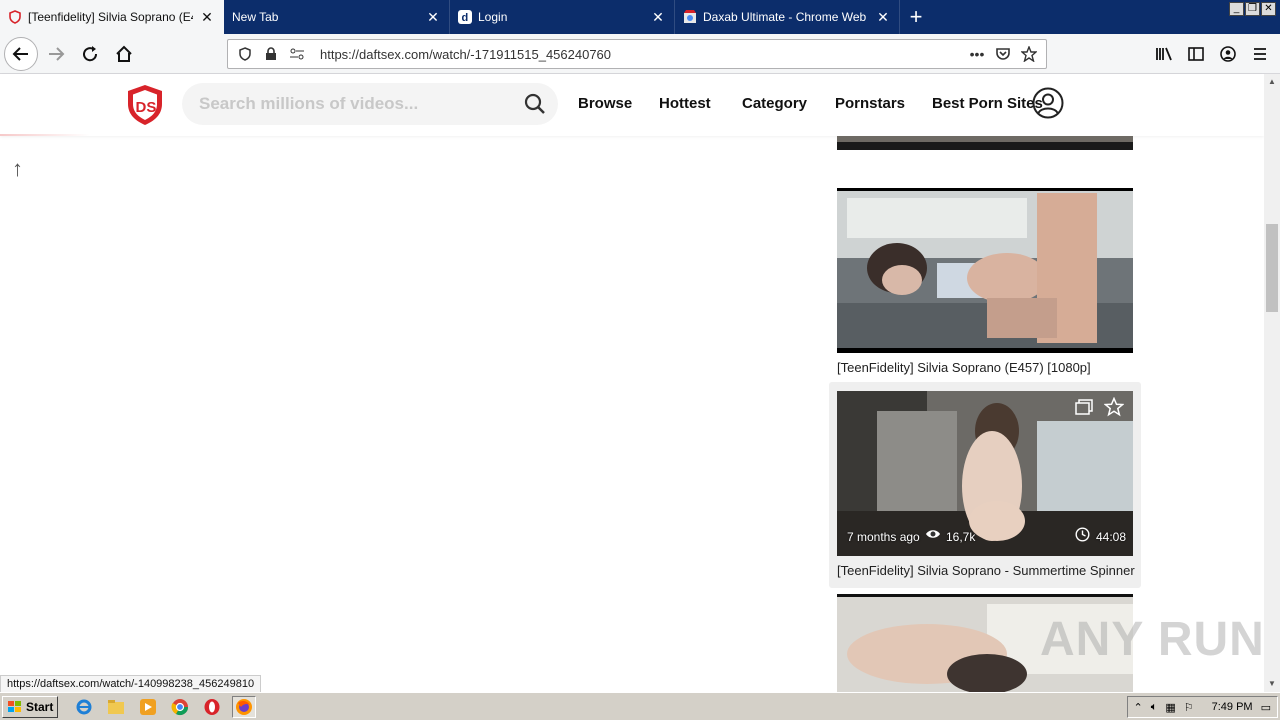  I want to click on duration-clock-icon, so click(1082, 534).